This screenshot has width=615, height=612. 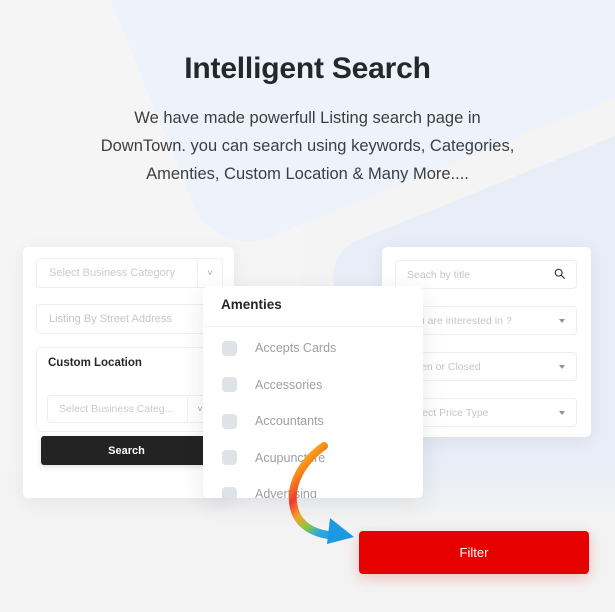 I want to click on street-address-input: Listing By Street Address, so click(x=129, y=319).